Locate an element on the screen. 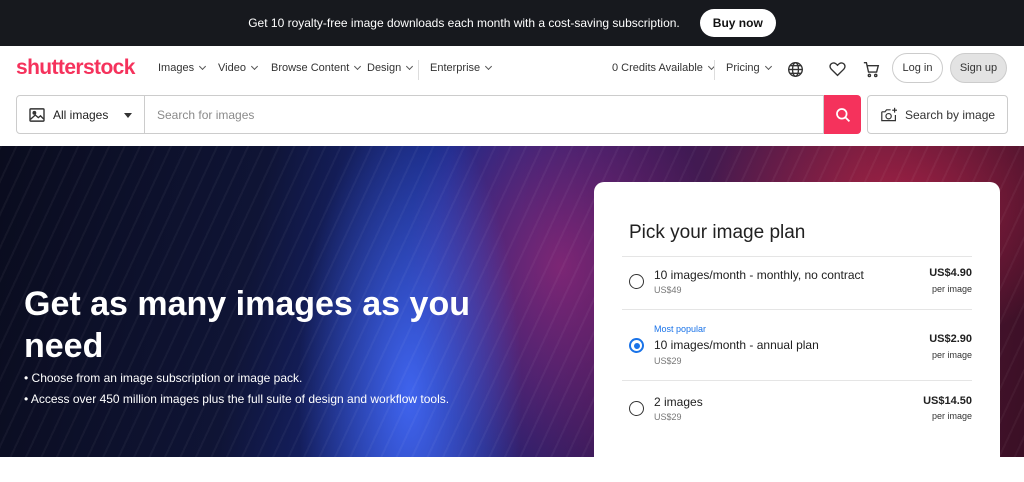 The height and width of the screenshot is (482, 1024). search-input is located at coordinates (484, 114).